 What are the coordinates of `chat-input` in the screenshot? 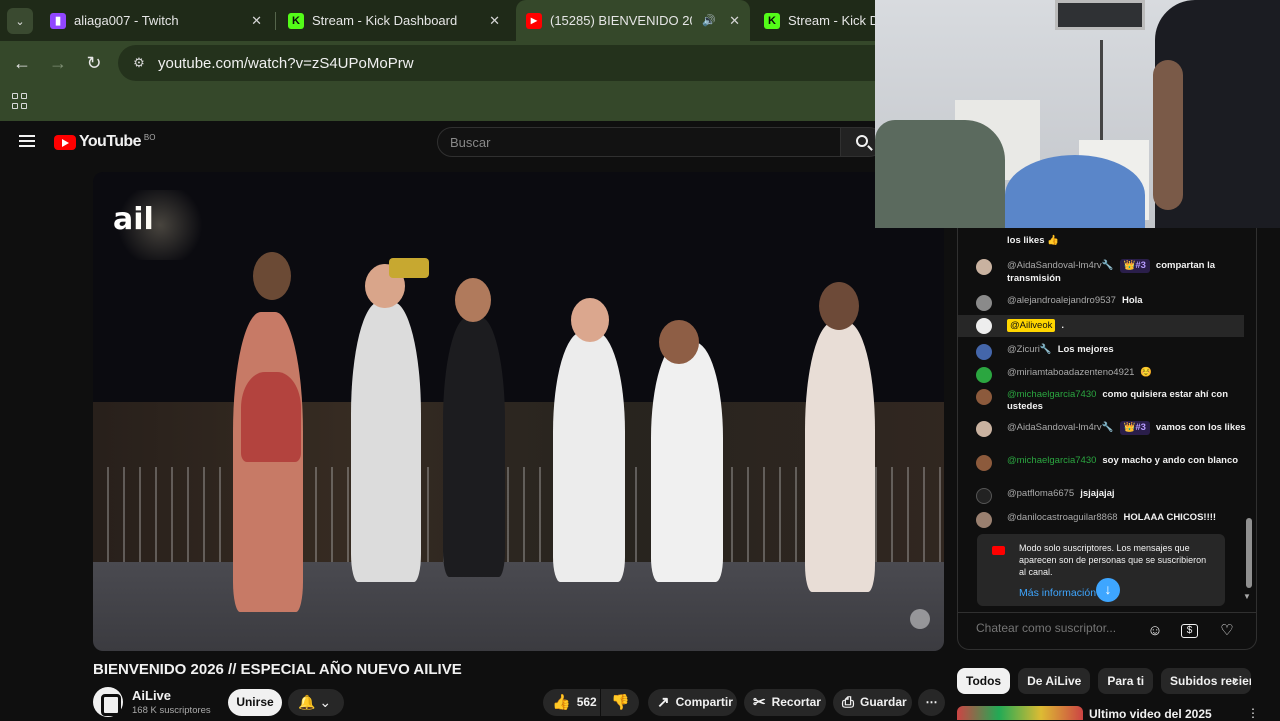 It's located at (1051, 628).